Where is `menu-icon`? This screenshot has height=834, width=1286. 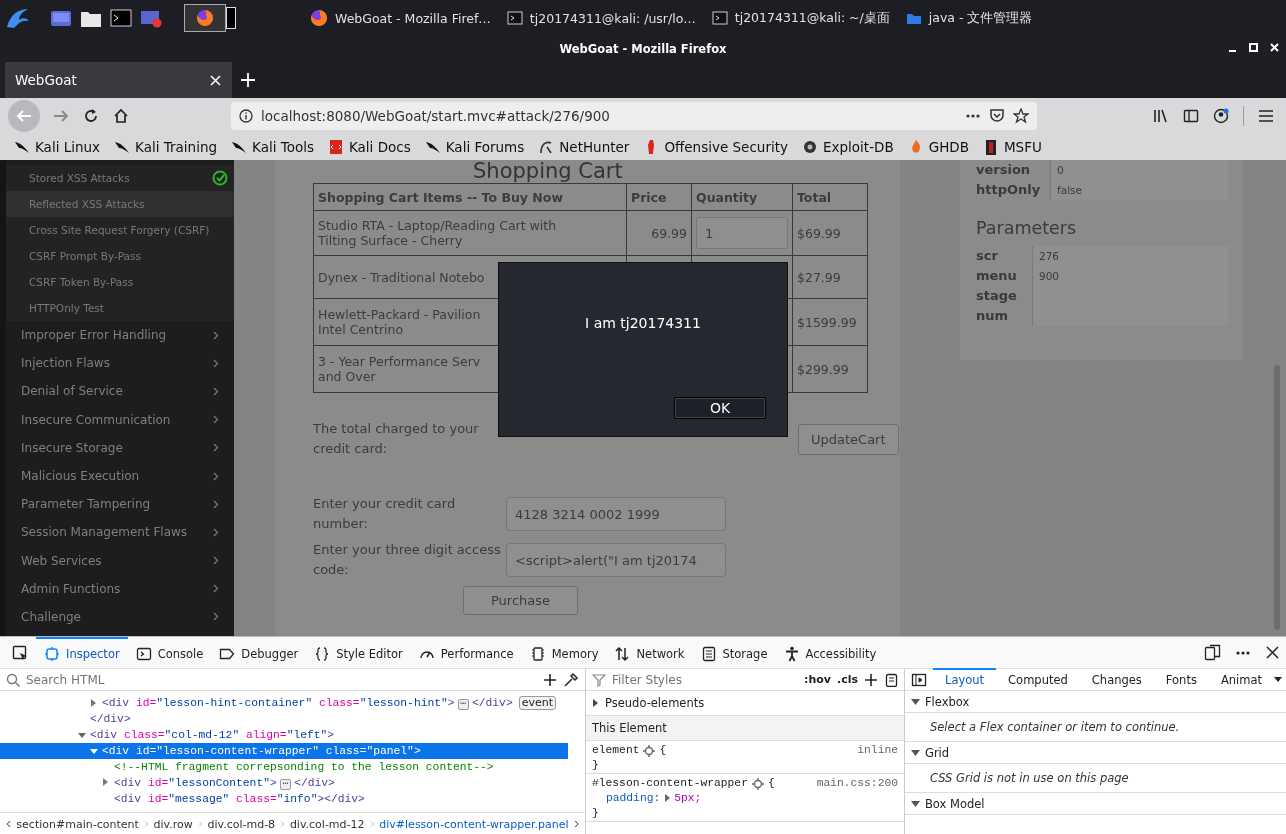 menu-icon is located at coordinates (1266, 116).